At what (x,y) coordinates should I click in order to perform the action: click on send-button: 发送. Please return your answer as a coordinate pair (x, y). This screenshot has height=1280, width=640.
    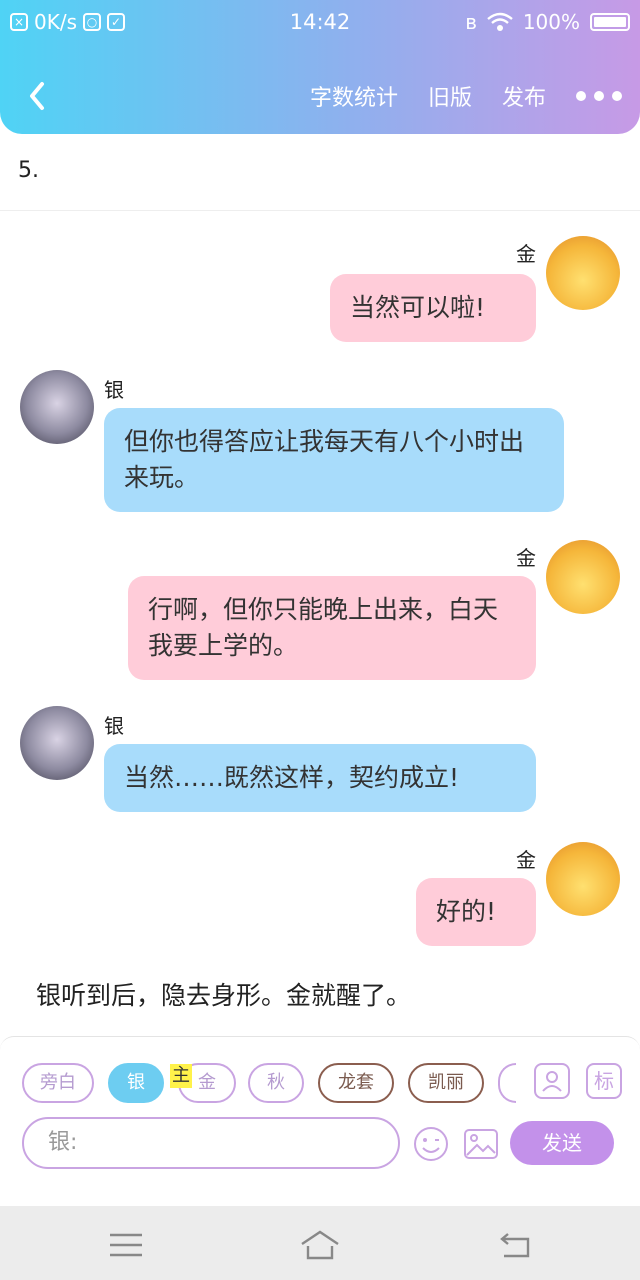
    Looking at the image, I should click on (562, 1143).